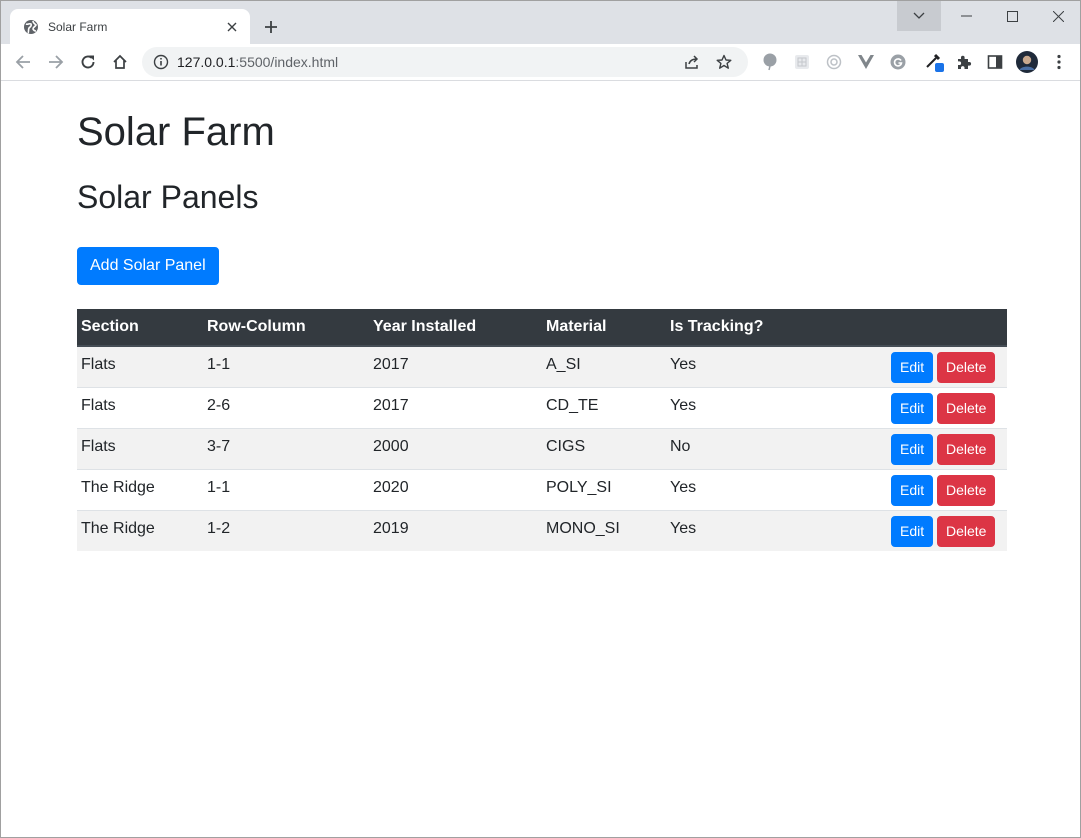 This screenshot has width=1081, height=838. I want to click on cell-year: 2020, so click(455, 489).